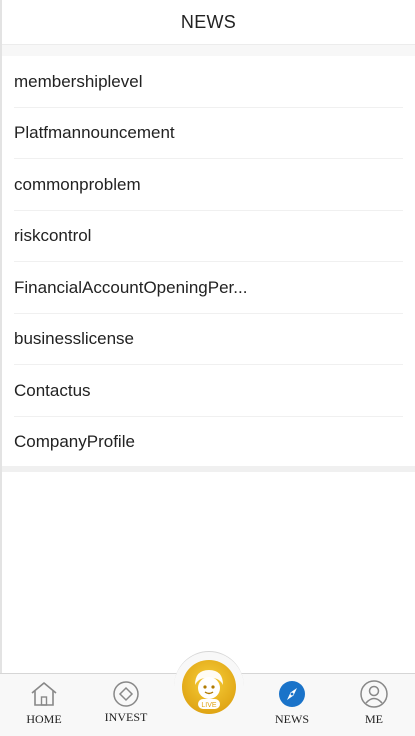 This screenshot has height=736, width=415. I want to click on tab-news: NEWS, so click(292, 705).